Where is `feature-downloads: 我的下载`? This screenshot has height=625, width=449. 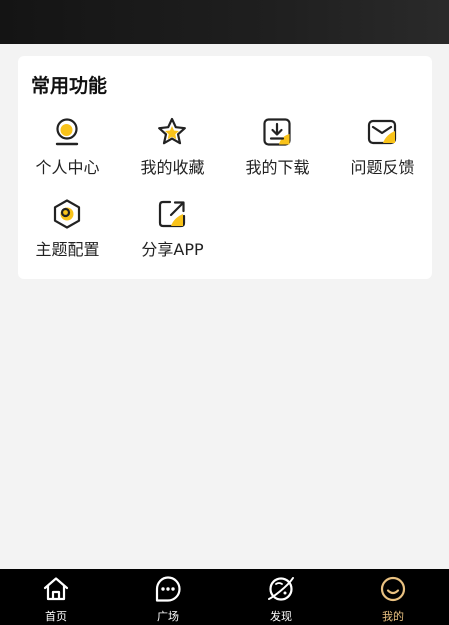
feature-downloads: 我的下载 is located at coordinates (277, 151).